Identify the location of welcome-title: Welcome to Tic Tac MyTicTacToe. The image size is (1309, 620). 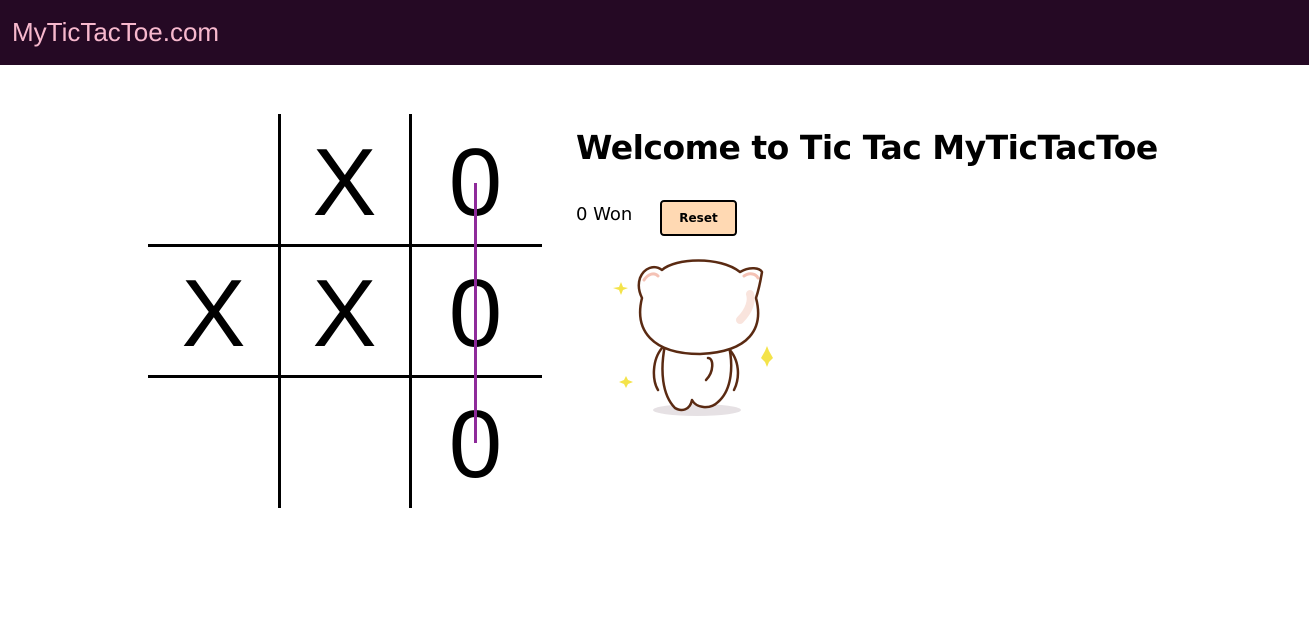
(867, 147).